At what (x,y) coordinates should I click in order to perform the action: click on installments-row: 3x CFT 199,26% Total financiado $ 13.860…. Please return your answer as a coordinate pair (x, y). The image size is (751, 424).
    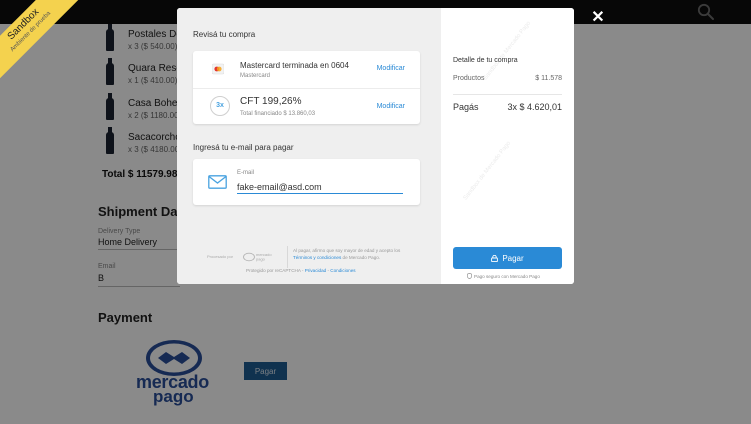
    Looking at the image, I should click on (306, 106).